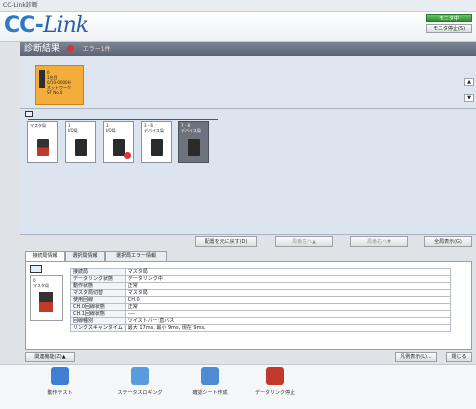 Image resolution: width=476 pixels, height=409 pixels. I want to click on property-key: リンクスキャンタイム, so click(98, 328).